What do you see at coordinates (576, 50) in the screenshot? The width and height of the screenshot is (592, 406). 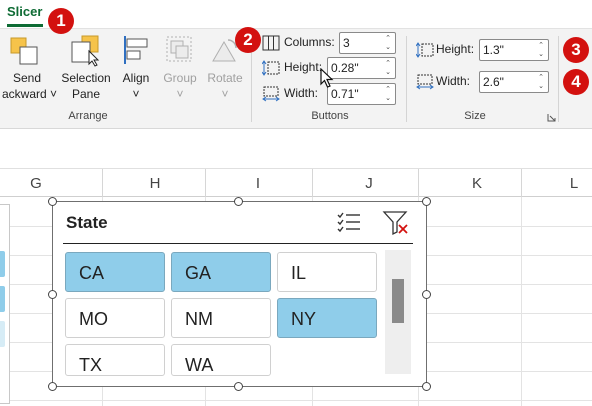 I see `callout-badge-3: 3` at bounding box center [576, 50].